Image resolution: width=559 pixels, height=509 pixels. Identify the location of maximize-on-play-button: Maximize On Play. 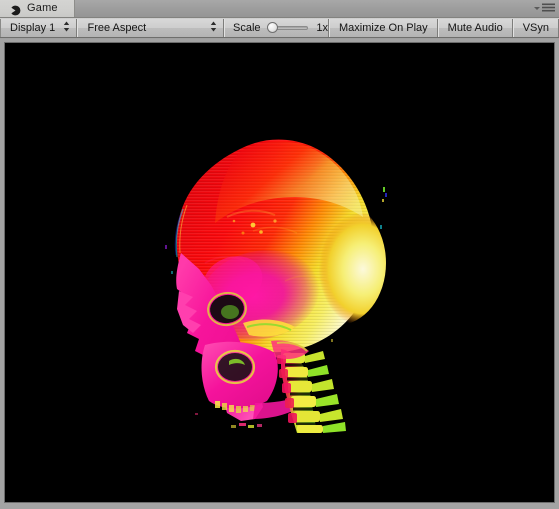
(383, 28).